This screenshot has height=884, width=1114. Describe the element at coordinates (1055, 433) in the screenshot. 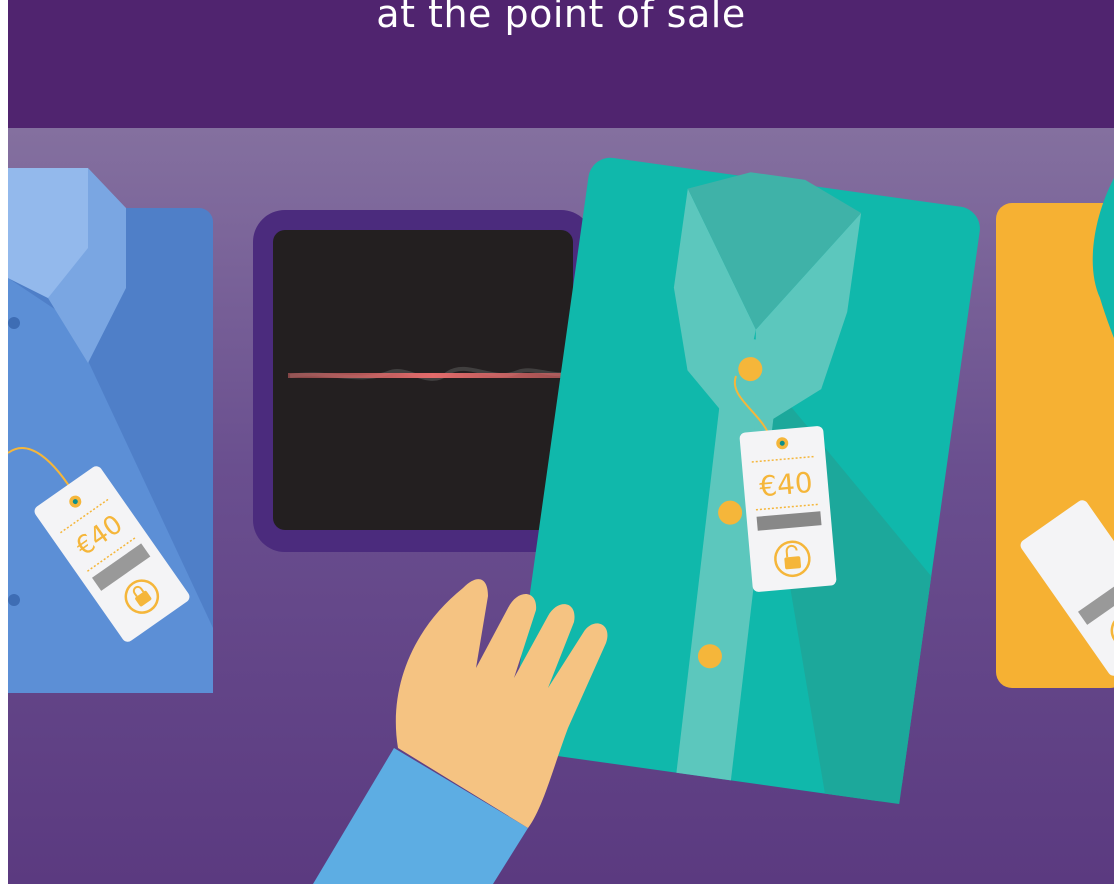

I see `yellow-shirt` at that location.